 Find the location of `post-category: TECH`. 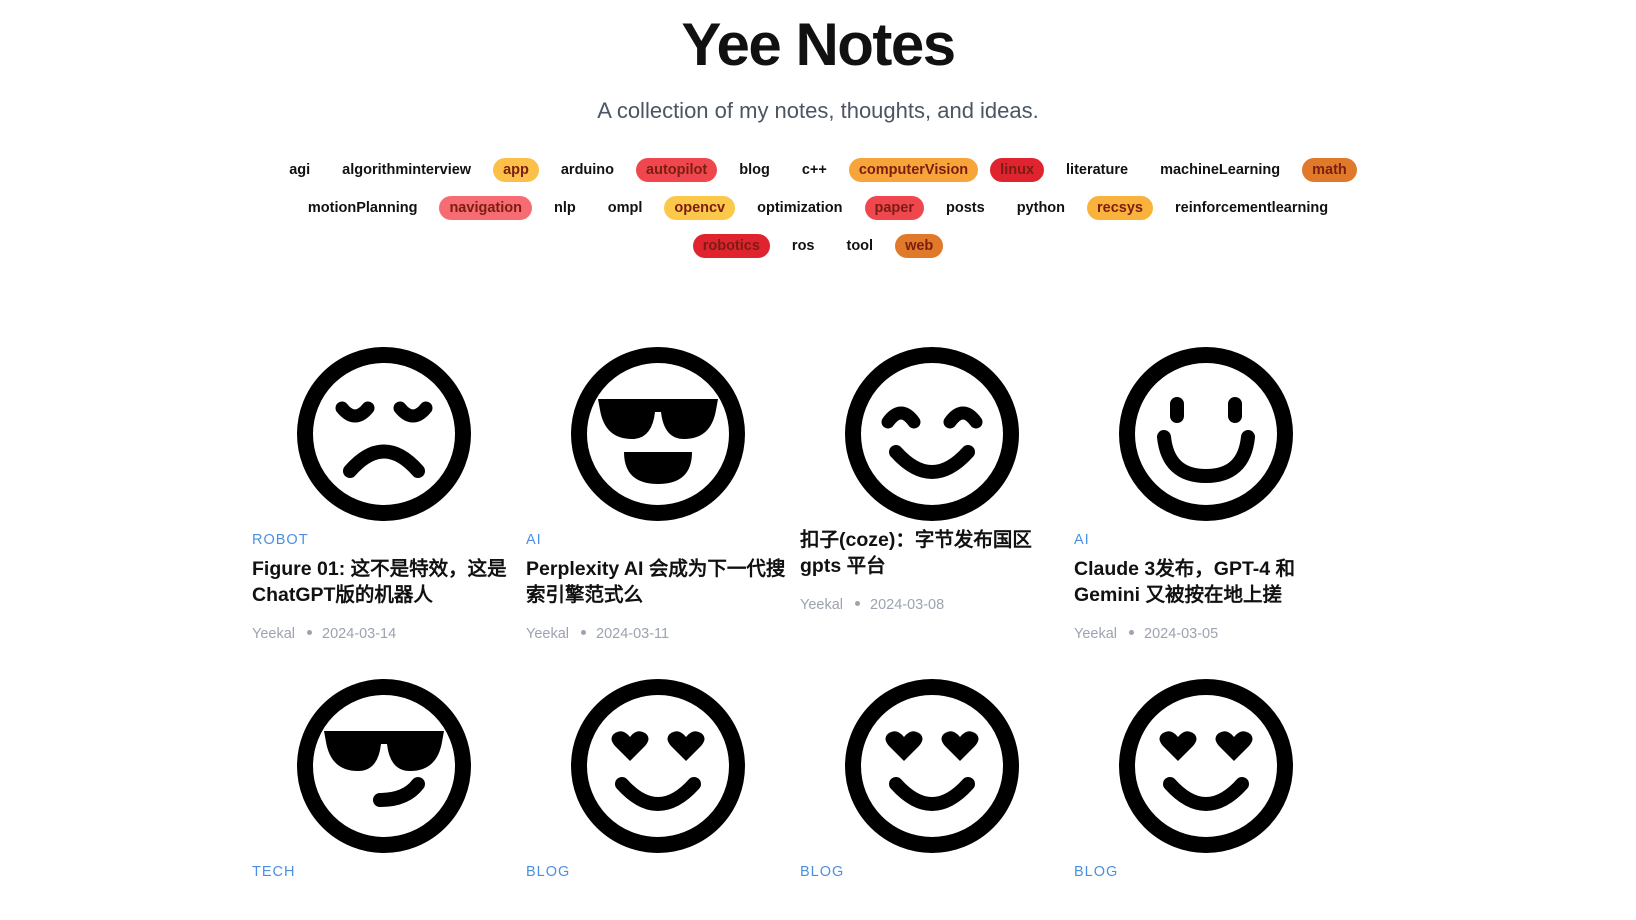

post-category: TECH is located at coordinates (273, 872).